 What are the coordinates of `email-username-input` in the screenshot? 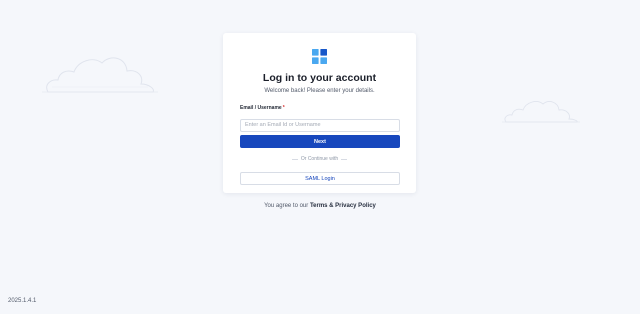 It's located at (320, 125).